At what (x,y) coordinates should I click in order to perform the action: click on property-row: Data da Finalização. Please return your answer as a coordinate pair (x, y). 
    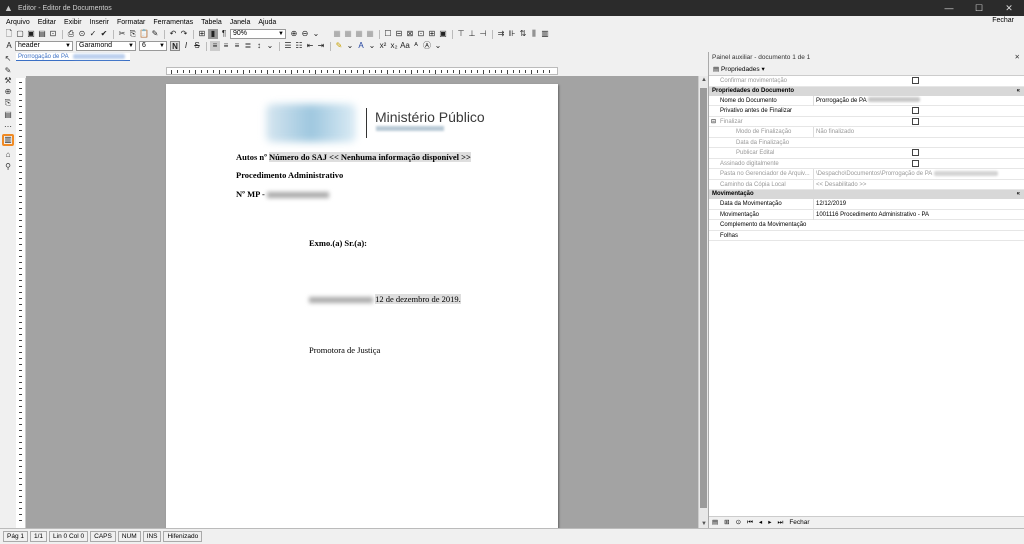
    Looking at the image, I should click on (866, 143).